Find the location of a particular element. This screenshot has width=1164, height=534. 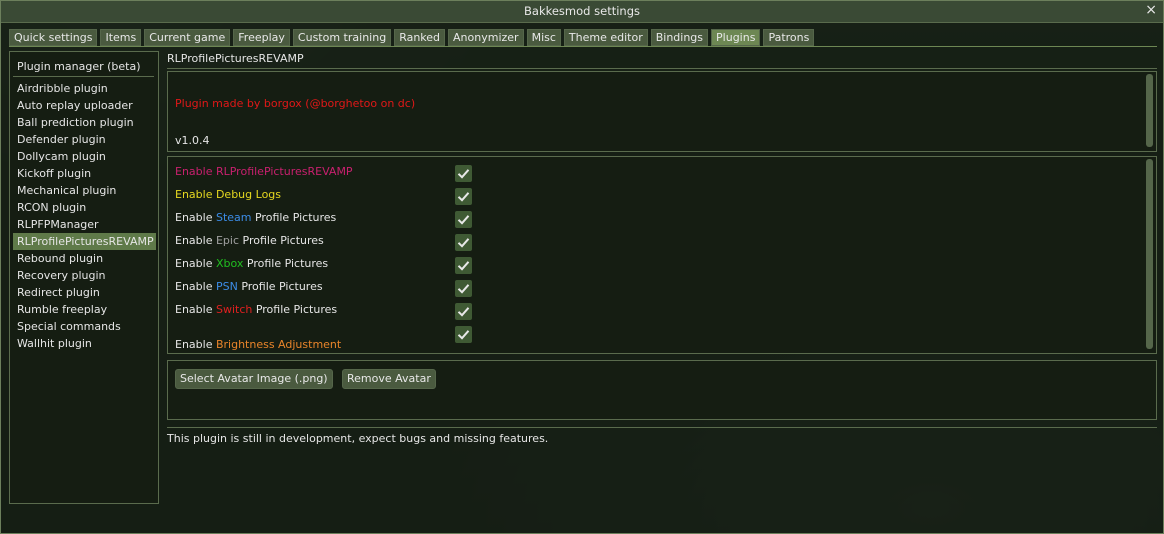

sidebar-item-rcon-plugin: RCON plugin is located at coordinates (84, 207).